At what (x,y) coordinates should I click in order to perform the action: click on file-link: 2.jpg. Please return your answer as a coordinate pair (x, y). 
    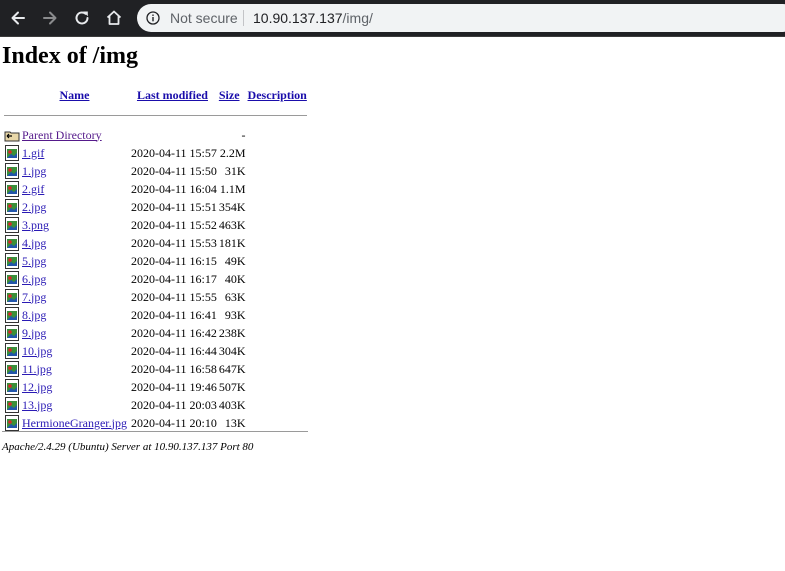
    Looking at the image, I should click on (34, 207).